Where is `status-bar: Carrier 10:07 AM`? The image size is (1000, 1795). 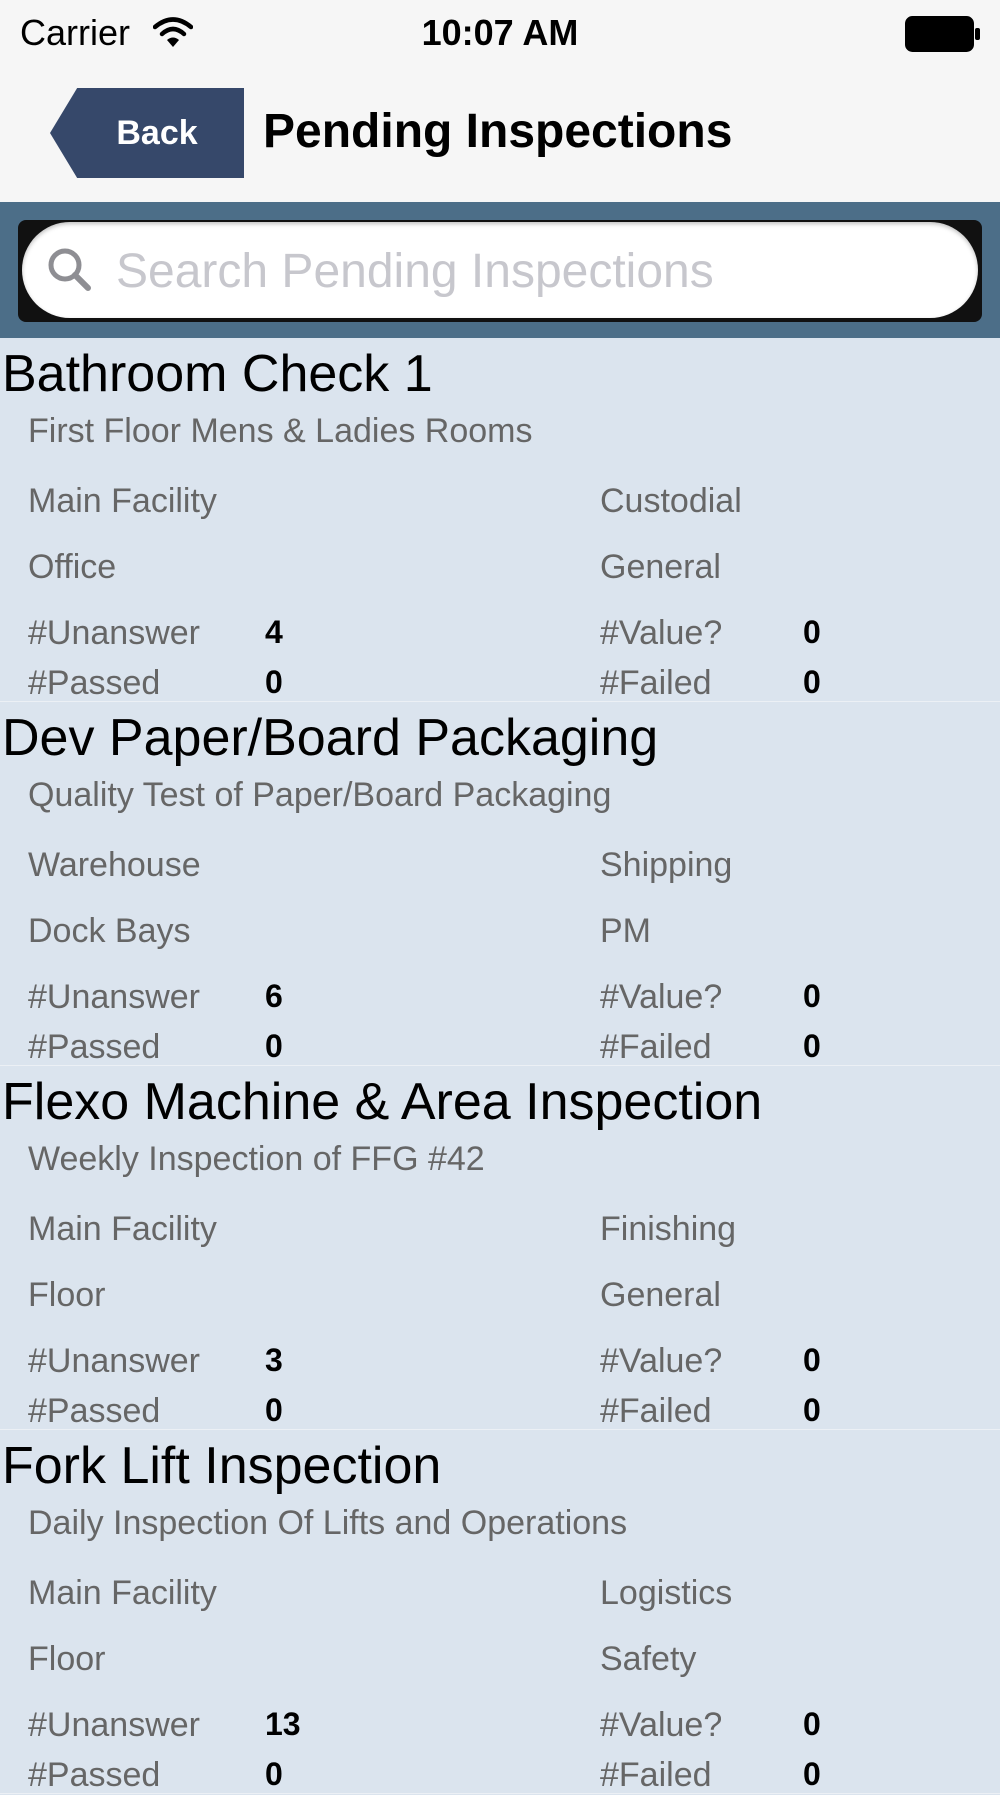
status-bar: Carrier 10:07 AM is located at coordinates (500, 33).